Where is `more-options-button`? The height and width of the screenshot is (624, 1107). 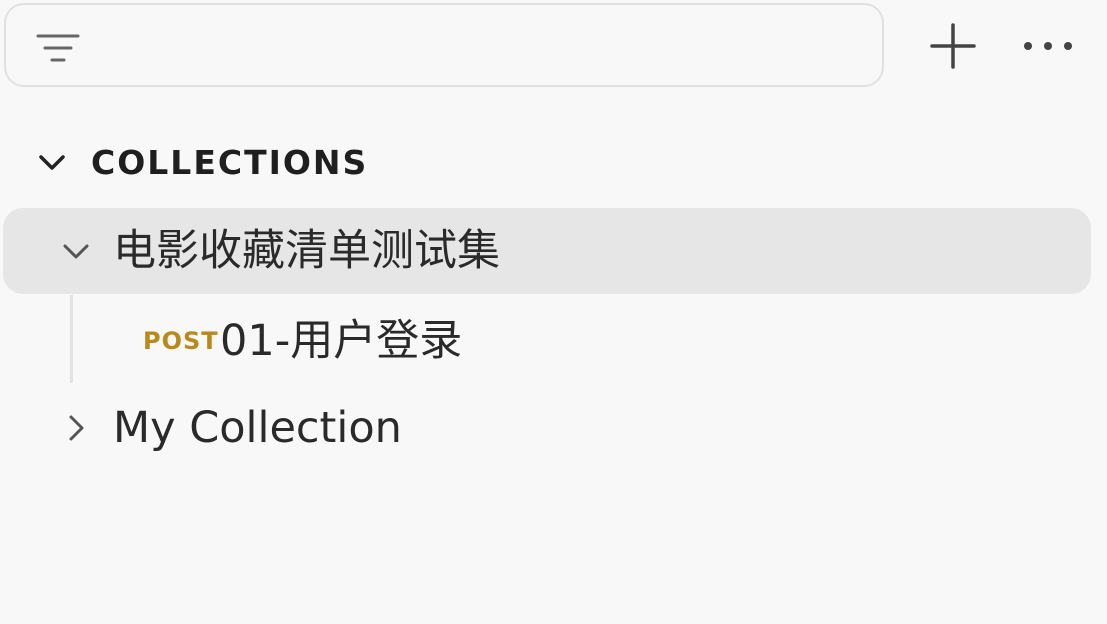 more-options-button is located at coordinates (1048, 46).